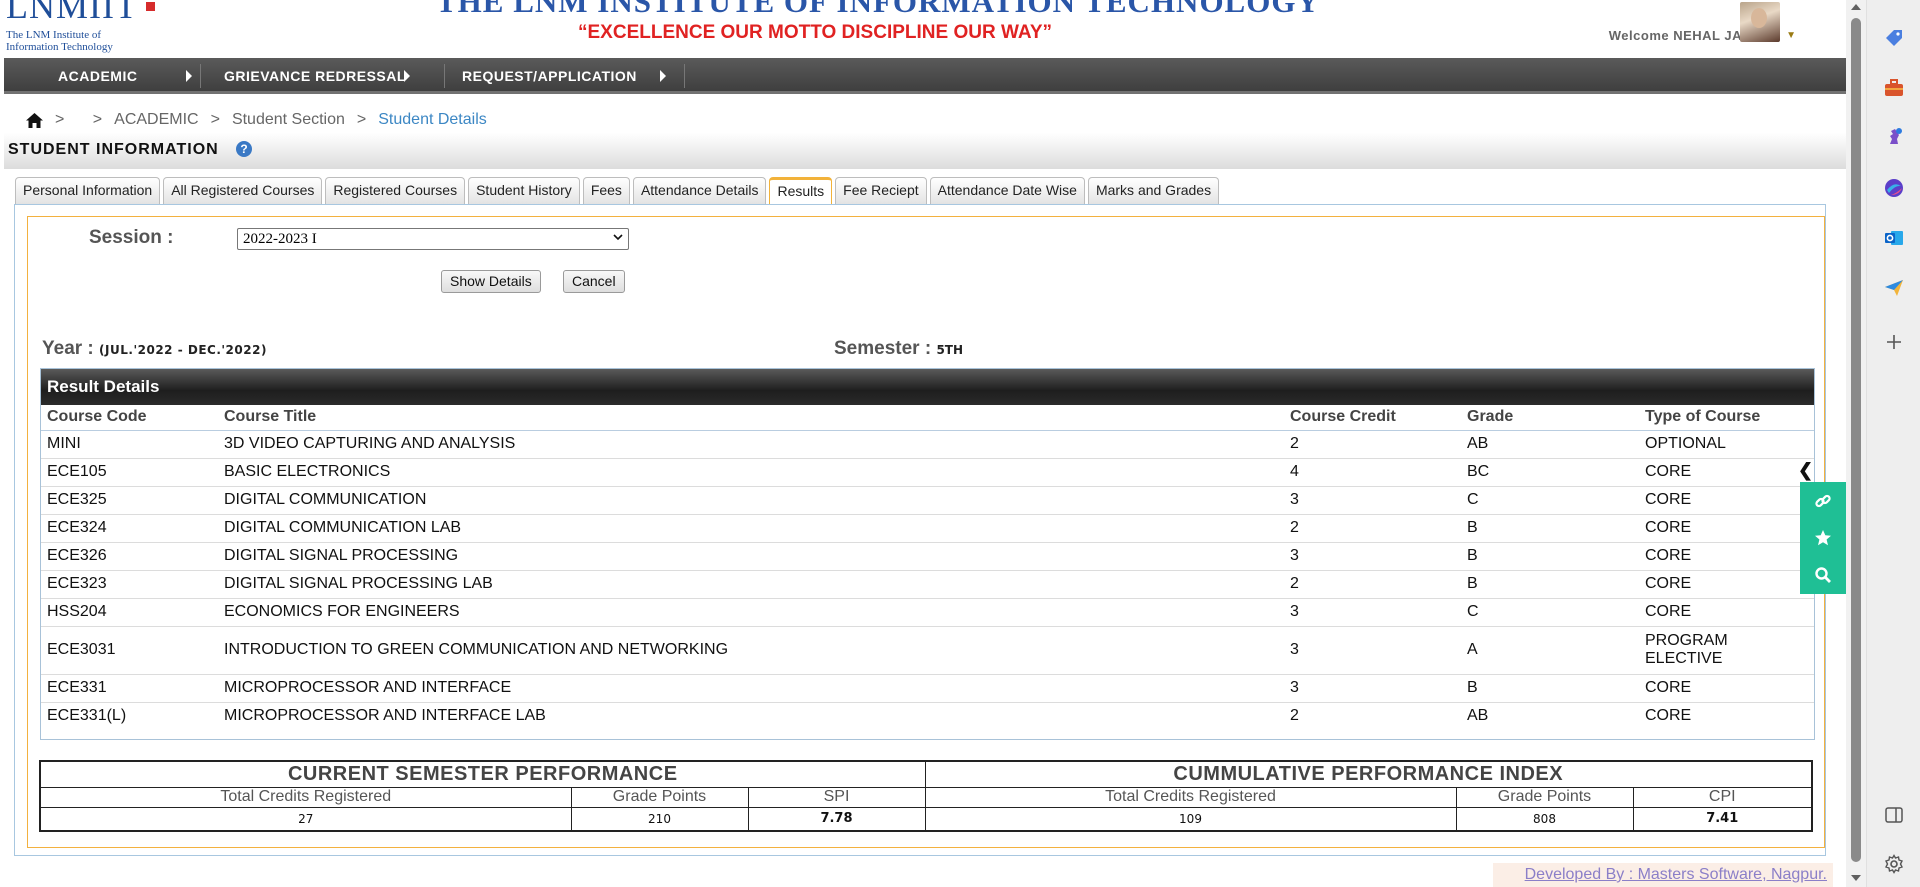  I want to click on scroll-down-icon, so click(1856, 878).